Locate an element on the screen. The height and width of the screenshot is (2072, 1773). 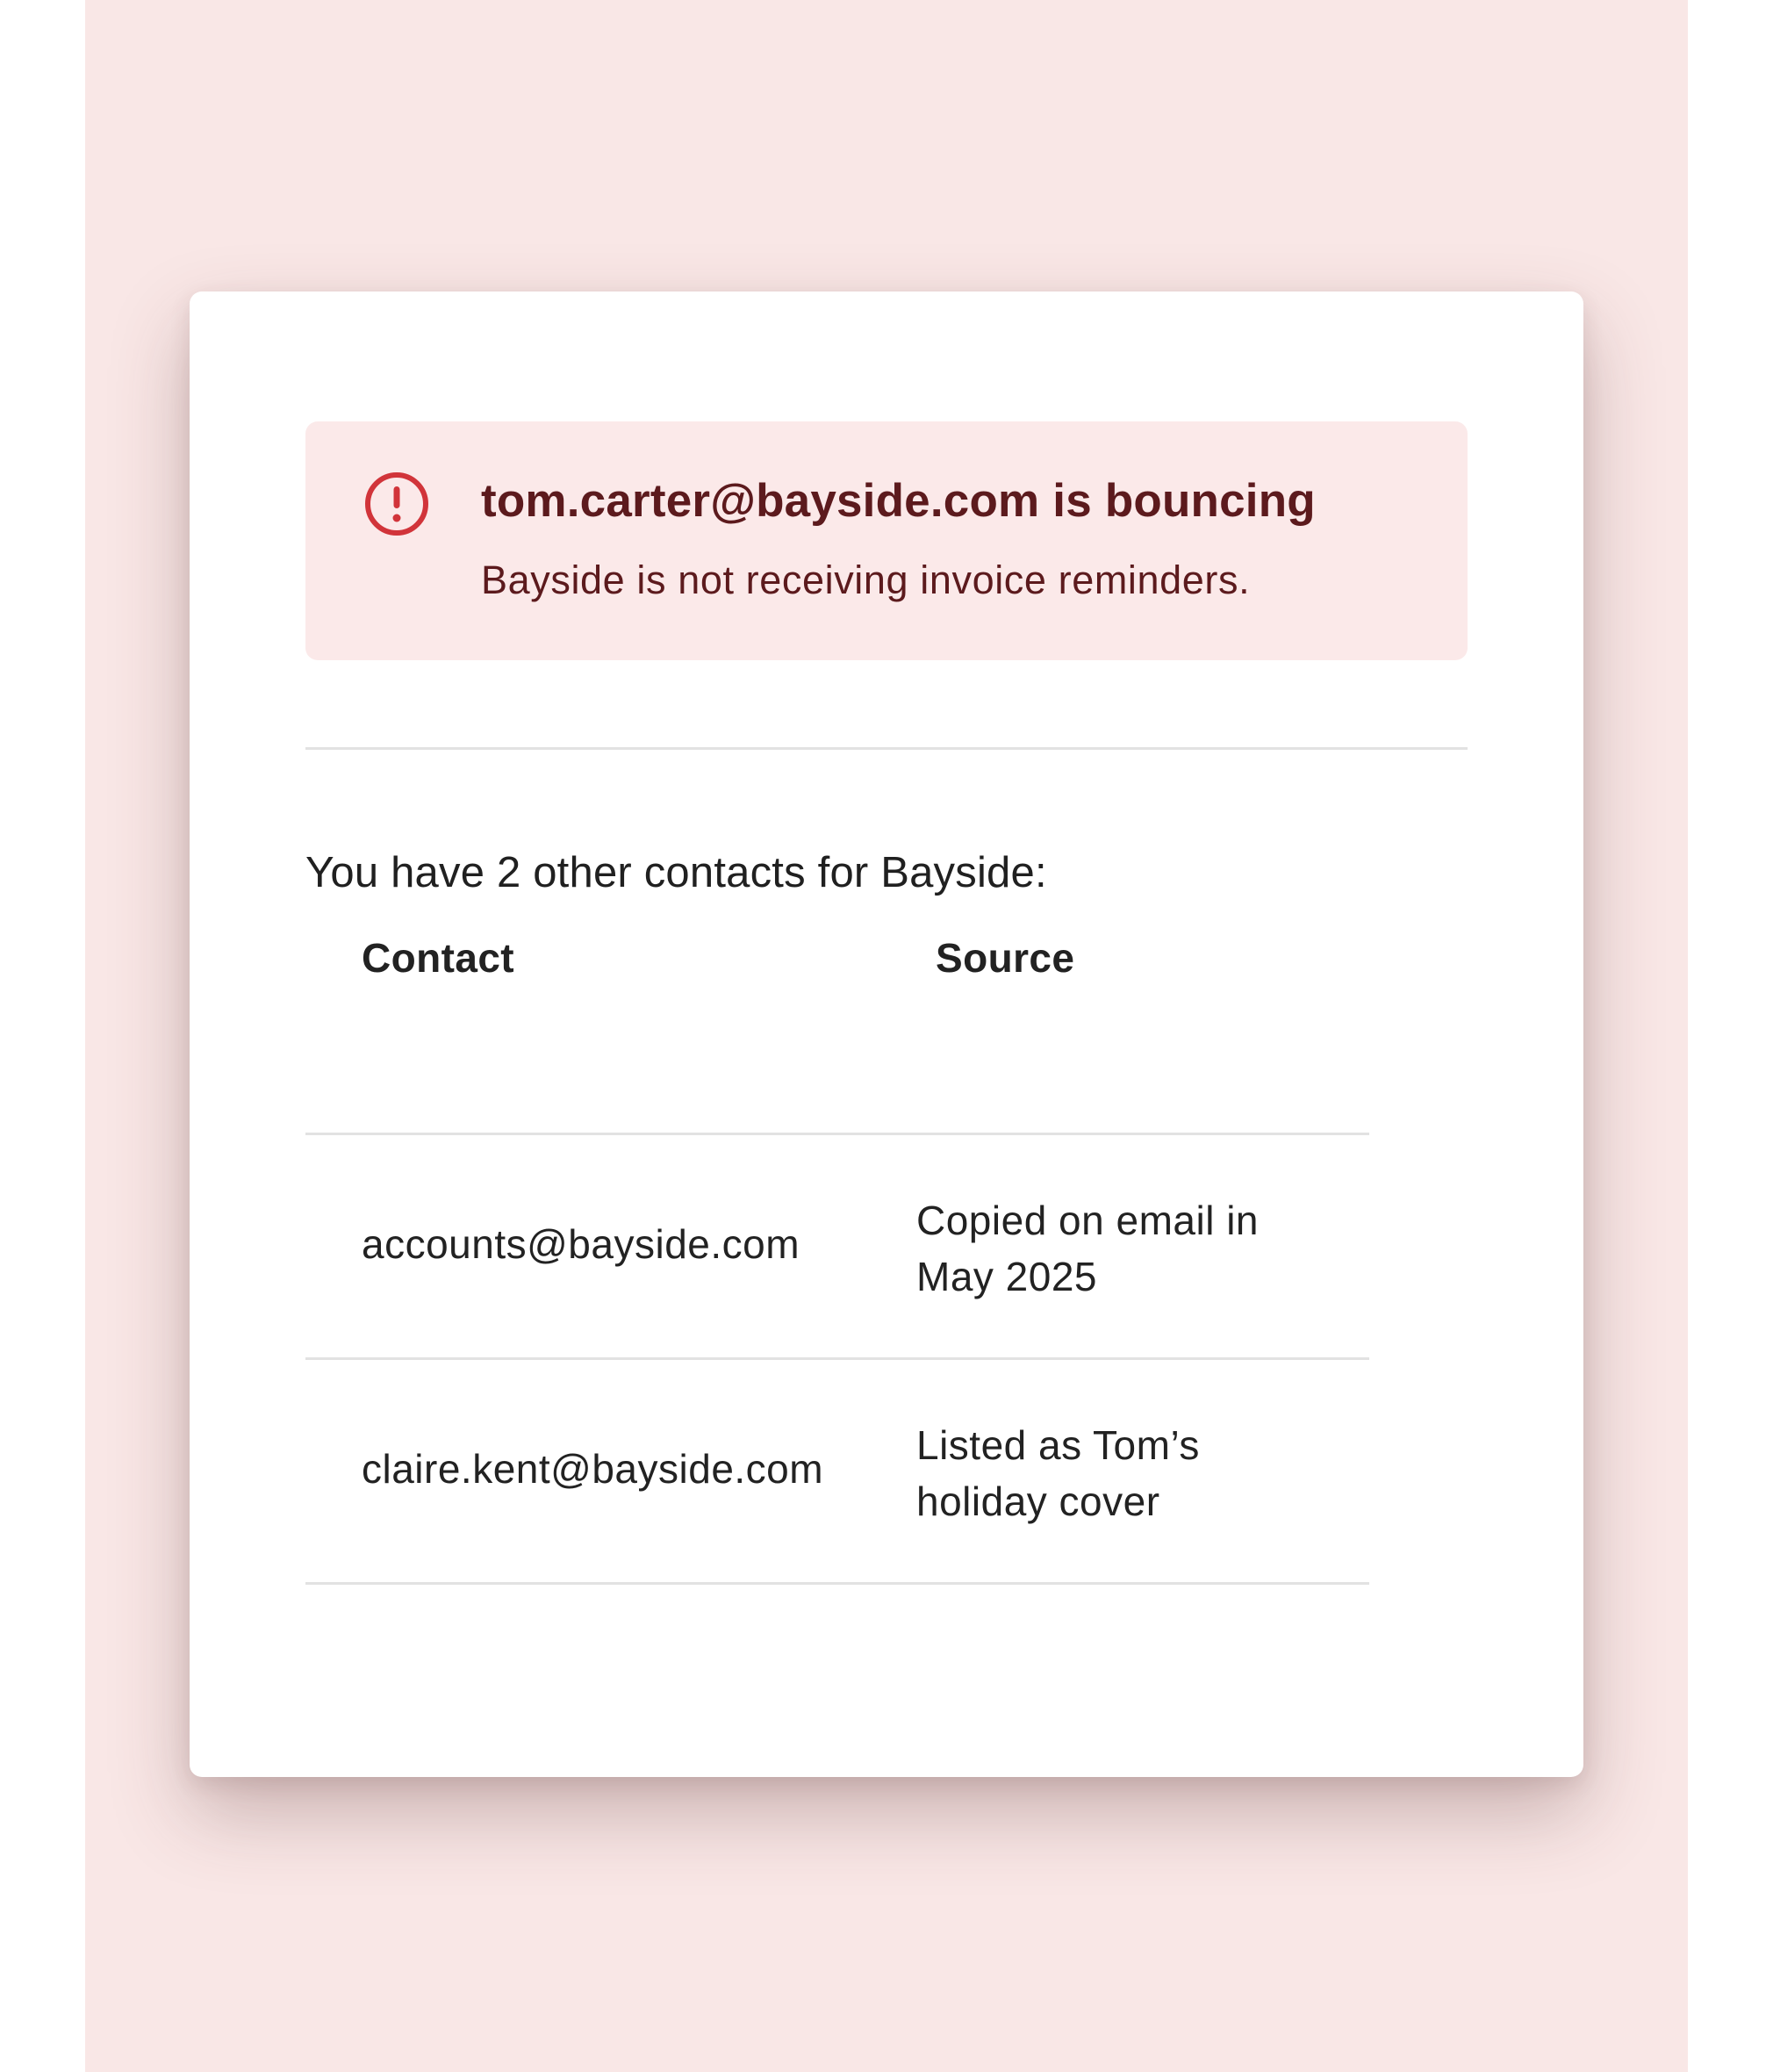
table-bottom-rule is located at coordinates (837, 1583).